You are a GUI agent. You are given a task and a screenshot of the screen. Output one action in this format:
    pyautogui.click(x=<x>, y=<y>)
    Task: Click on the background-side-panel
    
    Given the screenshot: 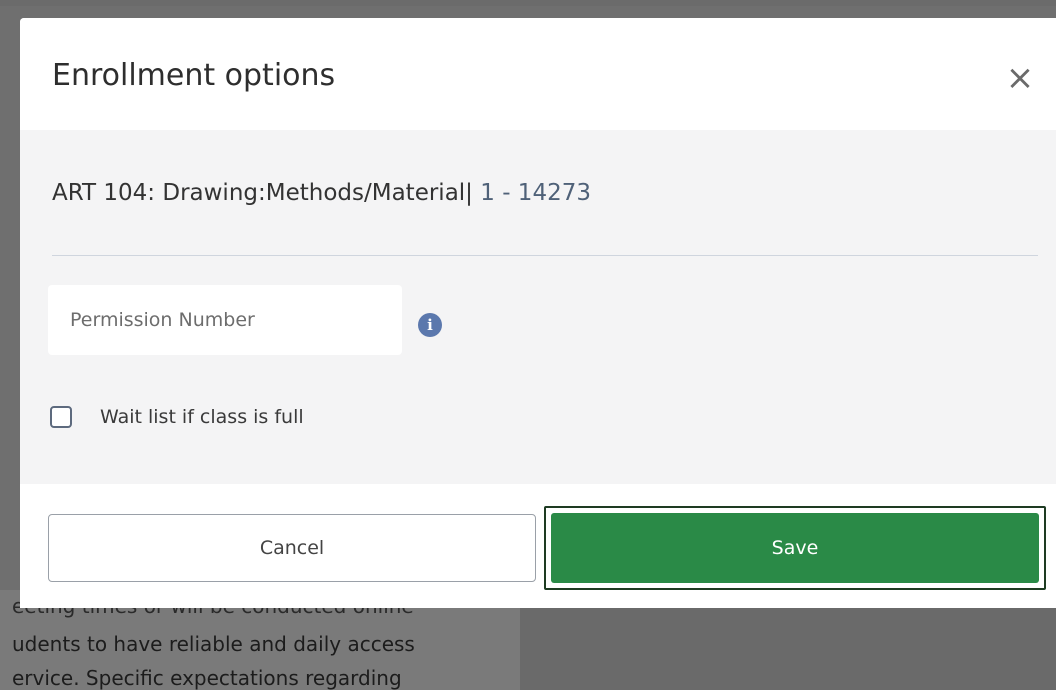 What is the action you would take?
    pyautogui.click(x=788, y=645)
    